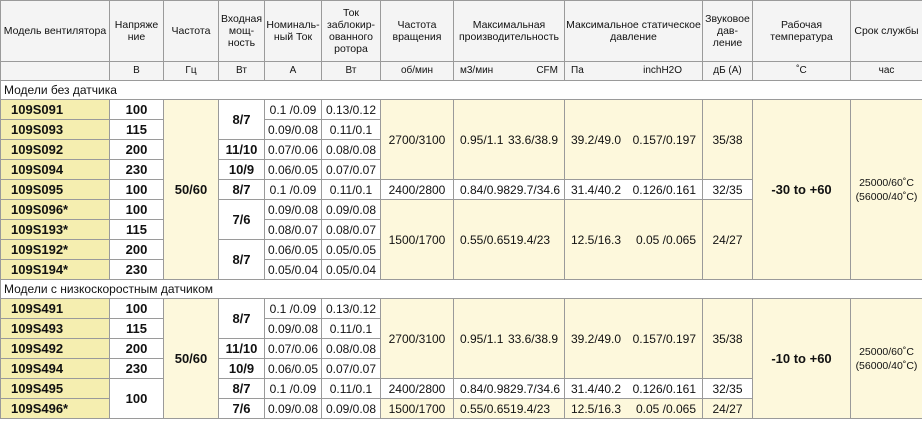 This screenshot has height=426, width=922. I want to click on pressure-pa: 31.4/40.2, so click(596, 189).